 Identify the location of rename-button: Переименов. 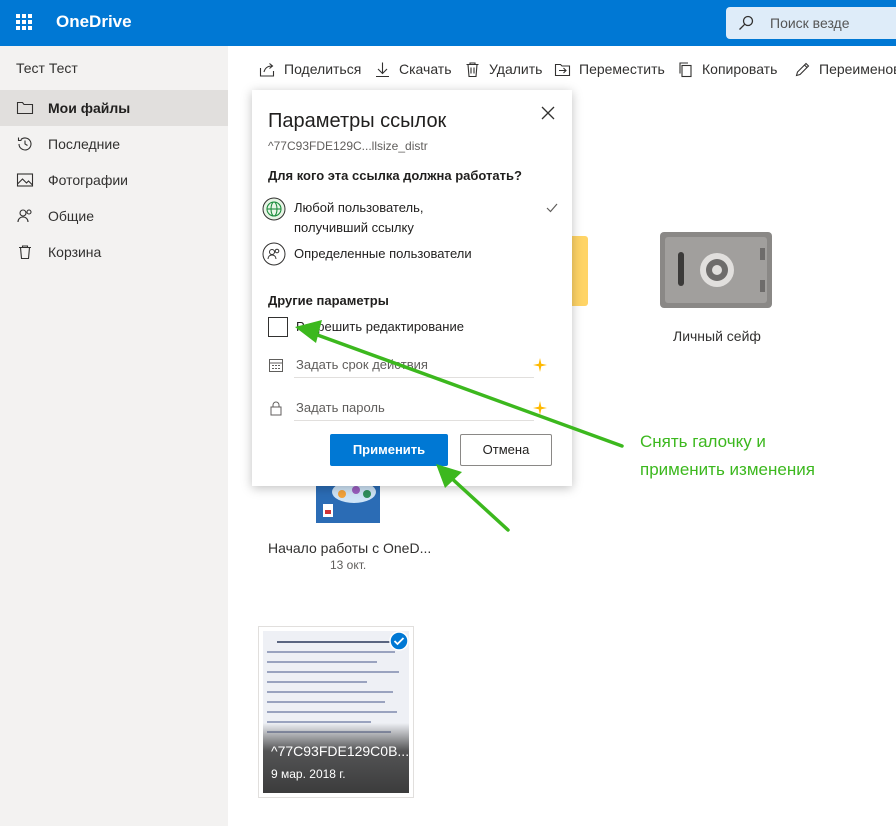
(845, 69).